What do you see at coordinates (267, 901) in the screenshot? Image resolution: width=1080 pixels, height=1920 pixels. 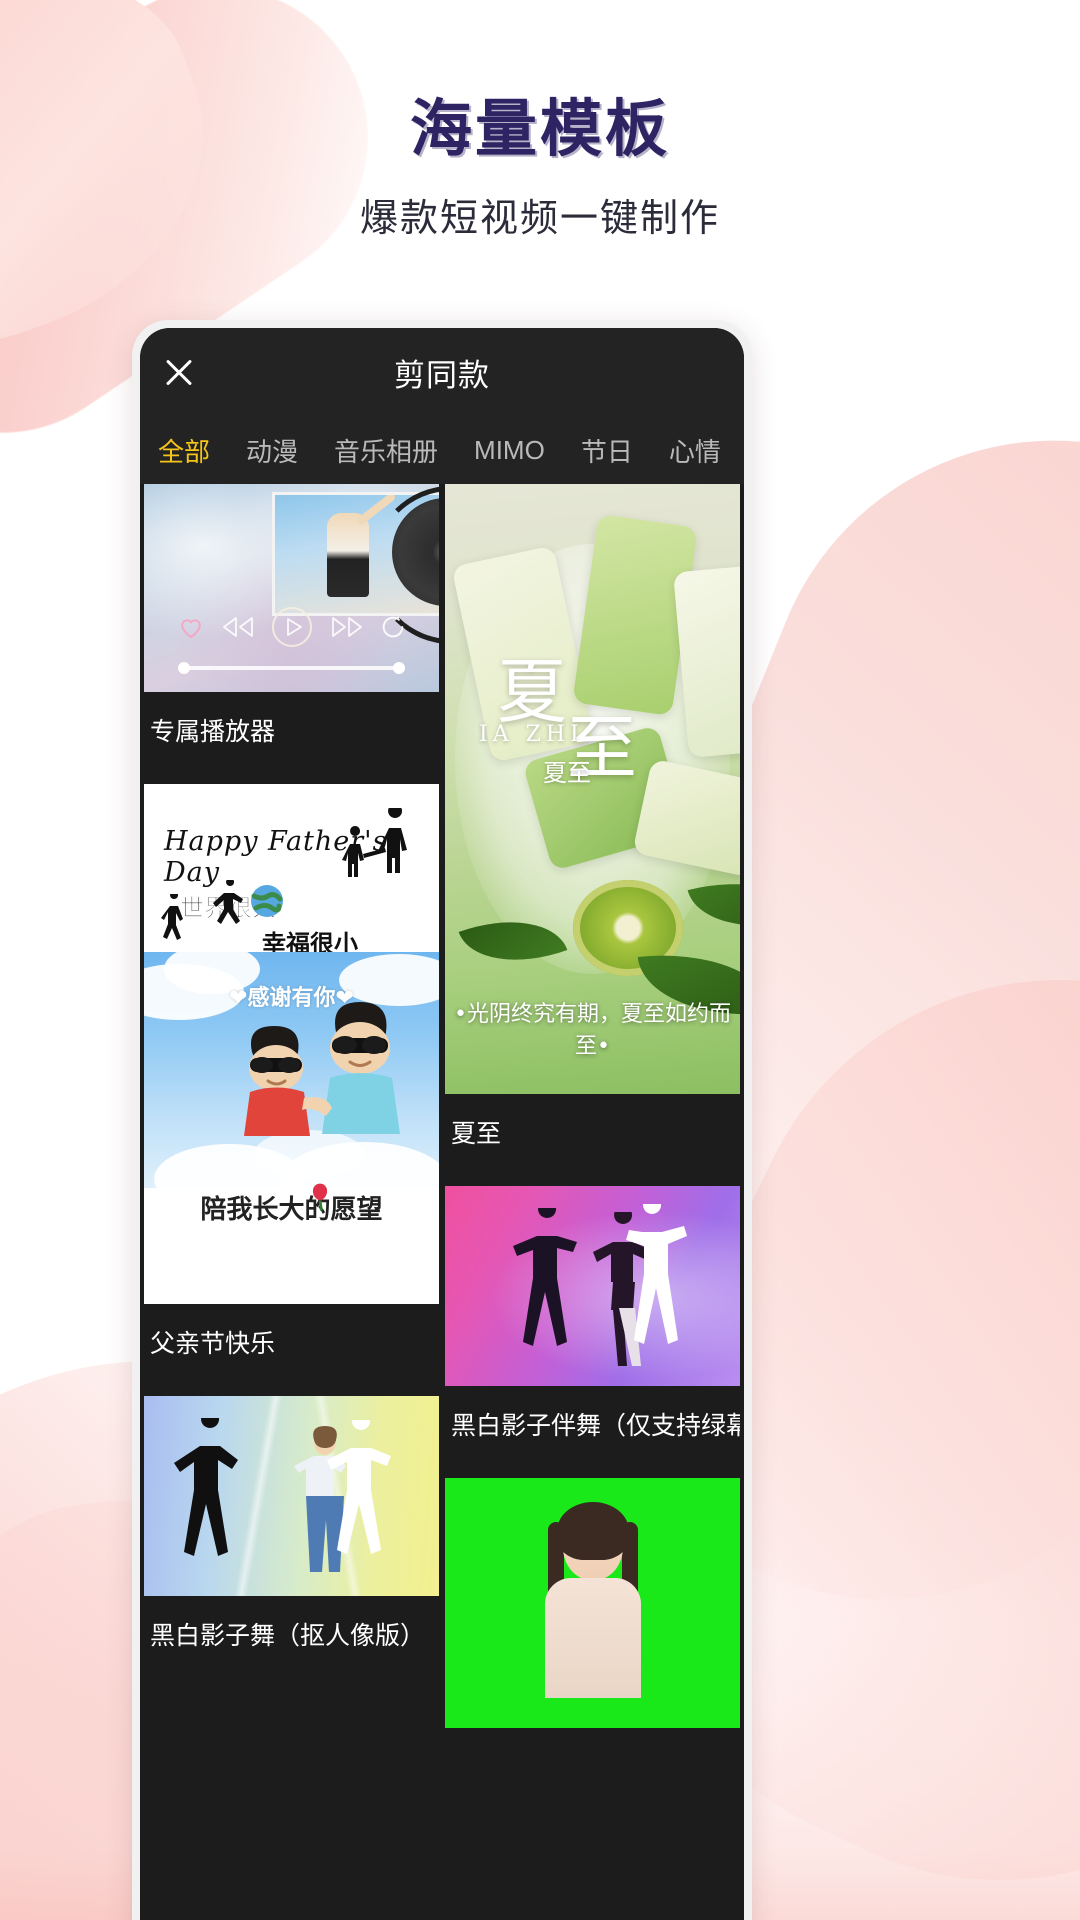 I see `globe-icon` at bounding box center [267, 901].